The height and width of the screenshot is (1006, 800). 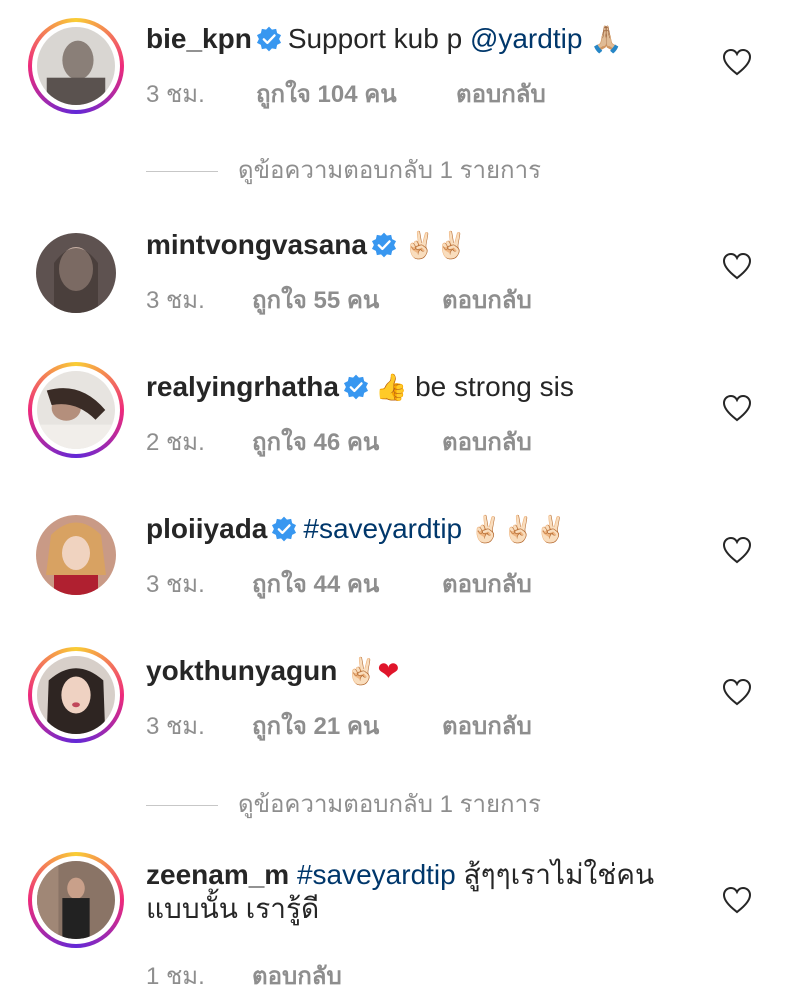 I want to click on username-link: zeenam_m, so click(x=217, y=874).